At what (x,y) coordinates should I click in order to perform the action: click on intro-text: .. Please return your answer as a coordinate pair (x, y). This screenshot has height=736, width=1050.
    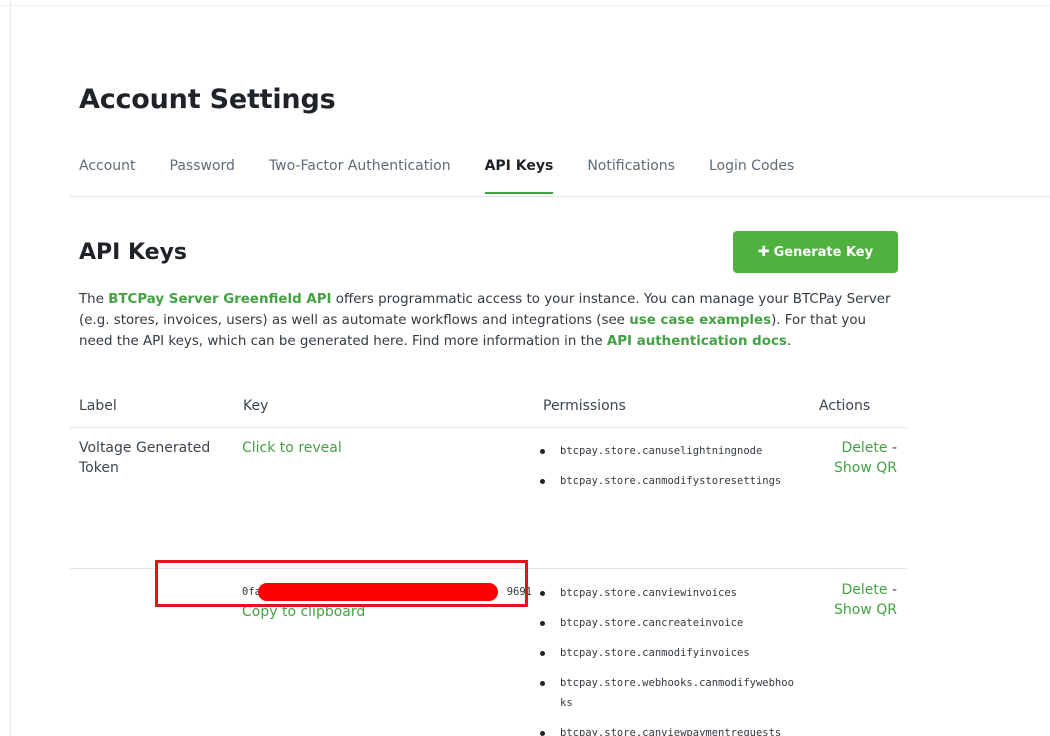
    Looking at the image, I should click on (789, 341).